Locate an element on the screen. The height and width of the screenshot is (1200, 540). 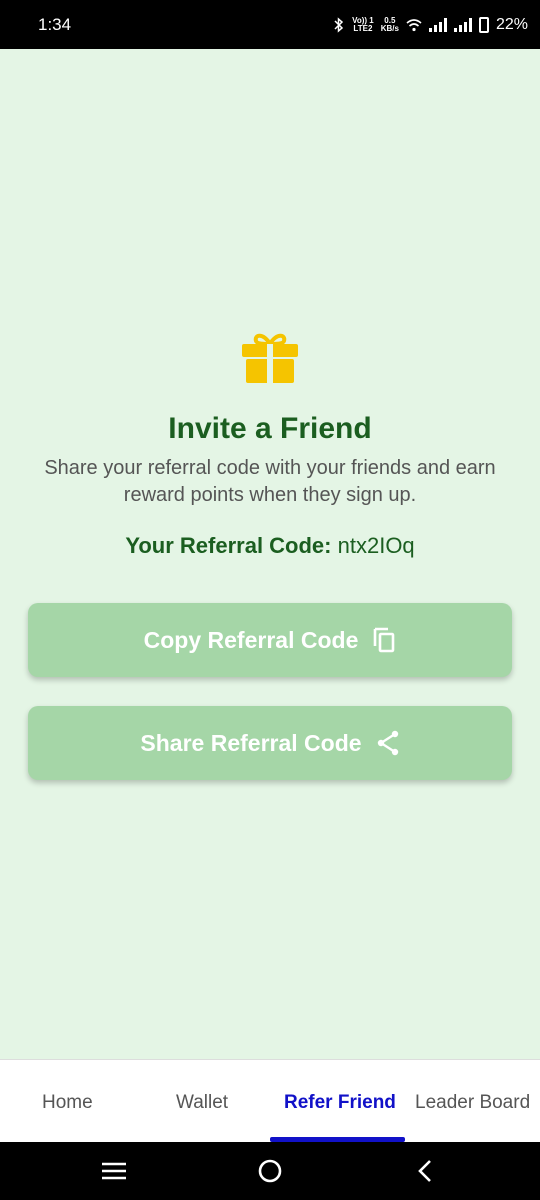
nav-refer-friend: Refer Friend is located at coordinates (340, 1103).